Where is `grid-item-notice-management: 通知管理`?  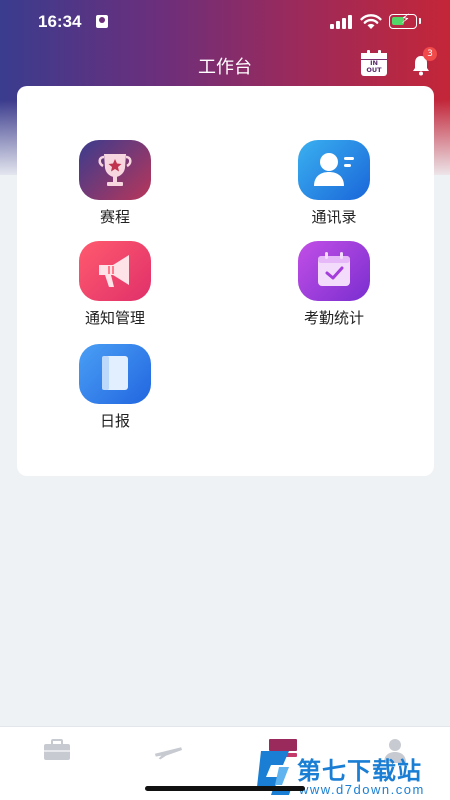 grid-item-notice-management: 通知管理 is located at coordinates (115, 284).